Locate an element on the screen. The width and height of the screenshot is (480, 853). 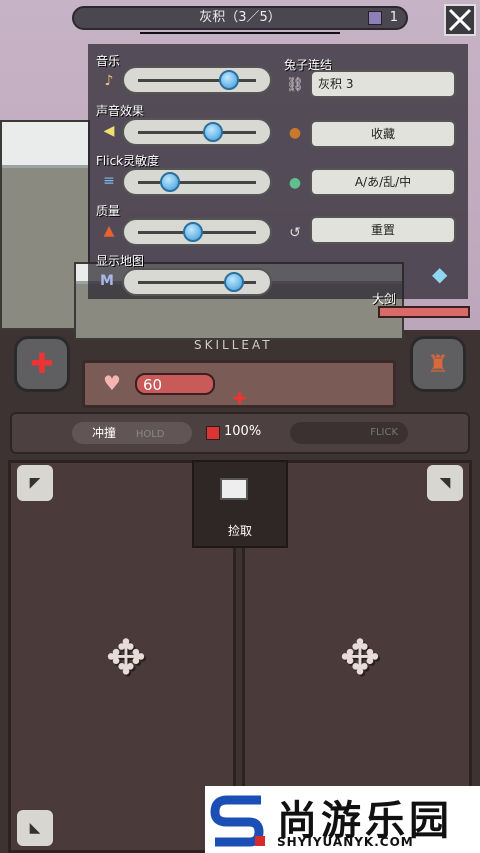
flick-label: Flick灵敏度 is located at coordinates (128, 161).